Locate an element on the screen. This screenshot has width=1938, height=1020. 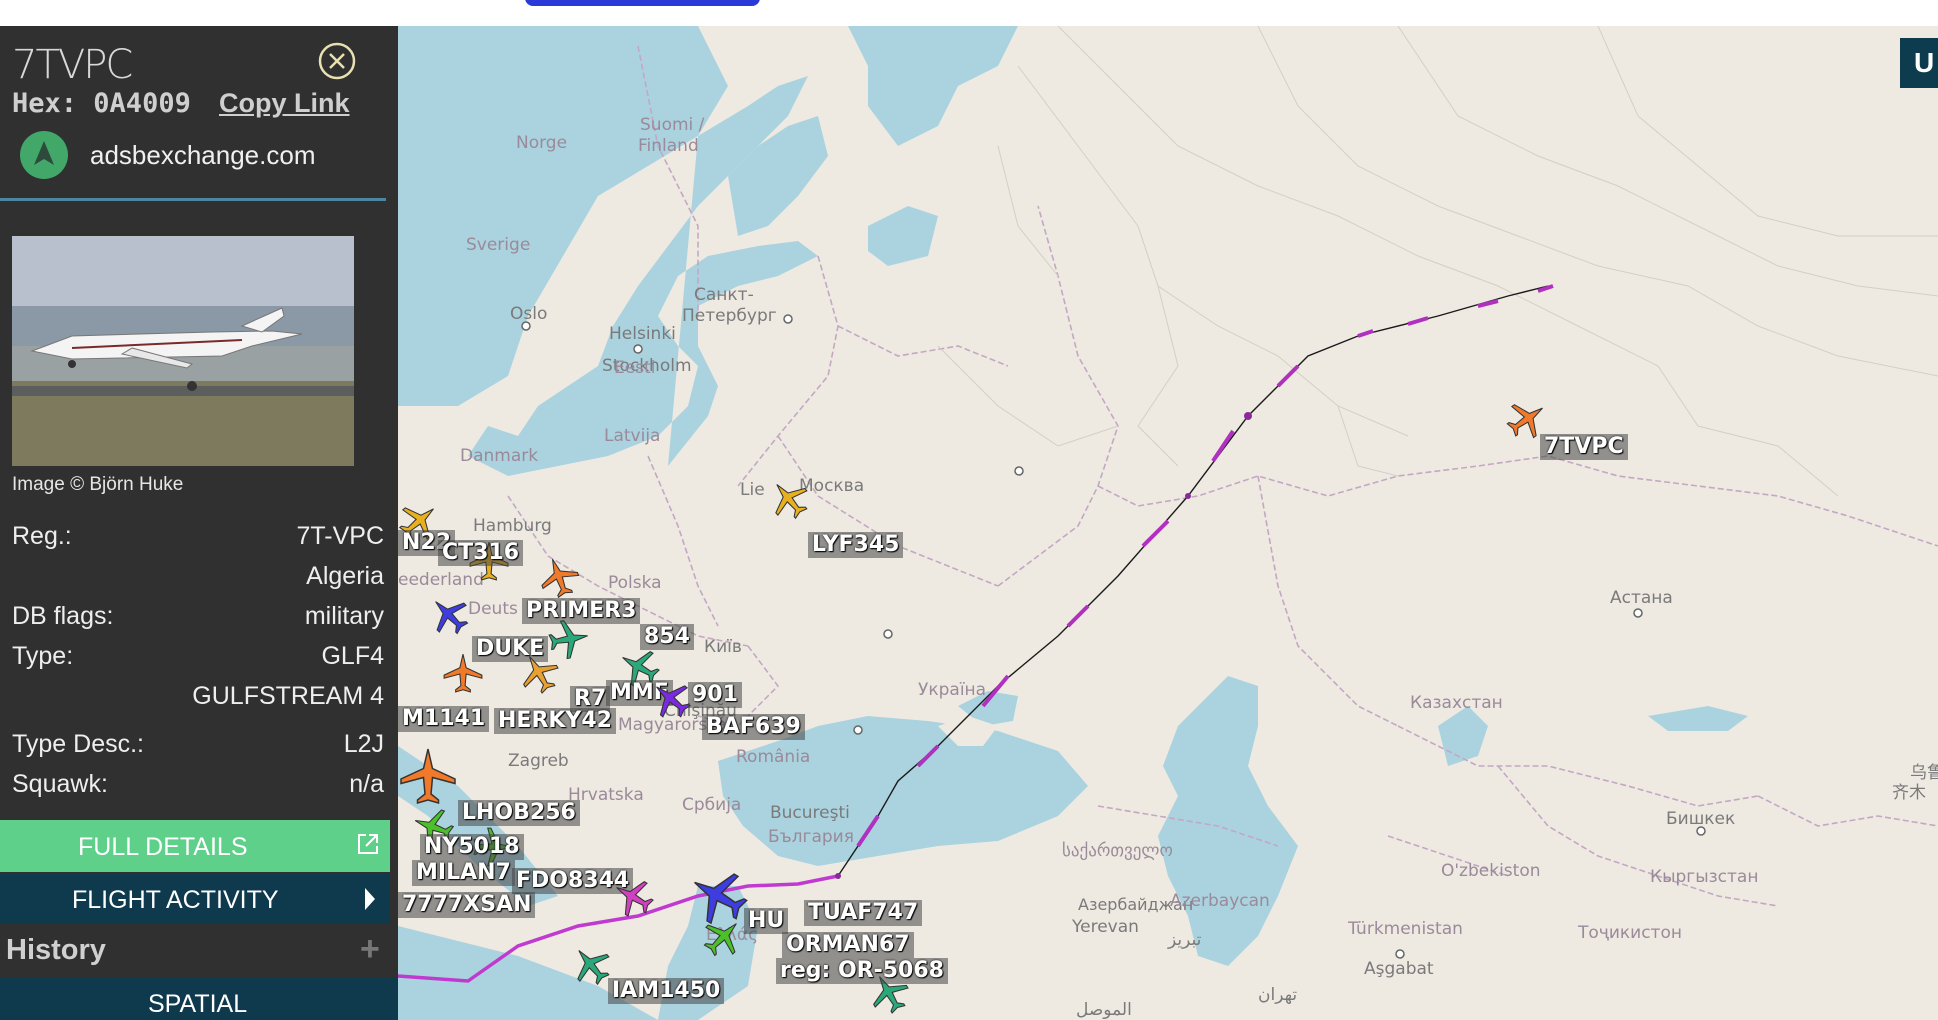
place-label: Hamburg is located at coordinates (512, 526).